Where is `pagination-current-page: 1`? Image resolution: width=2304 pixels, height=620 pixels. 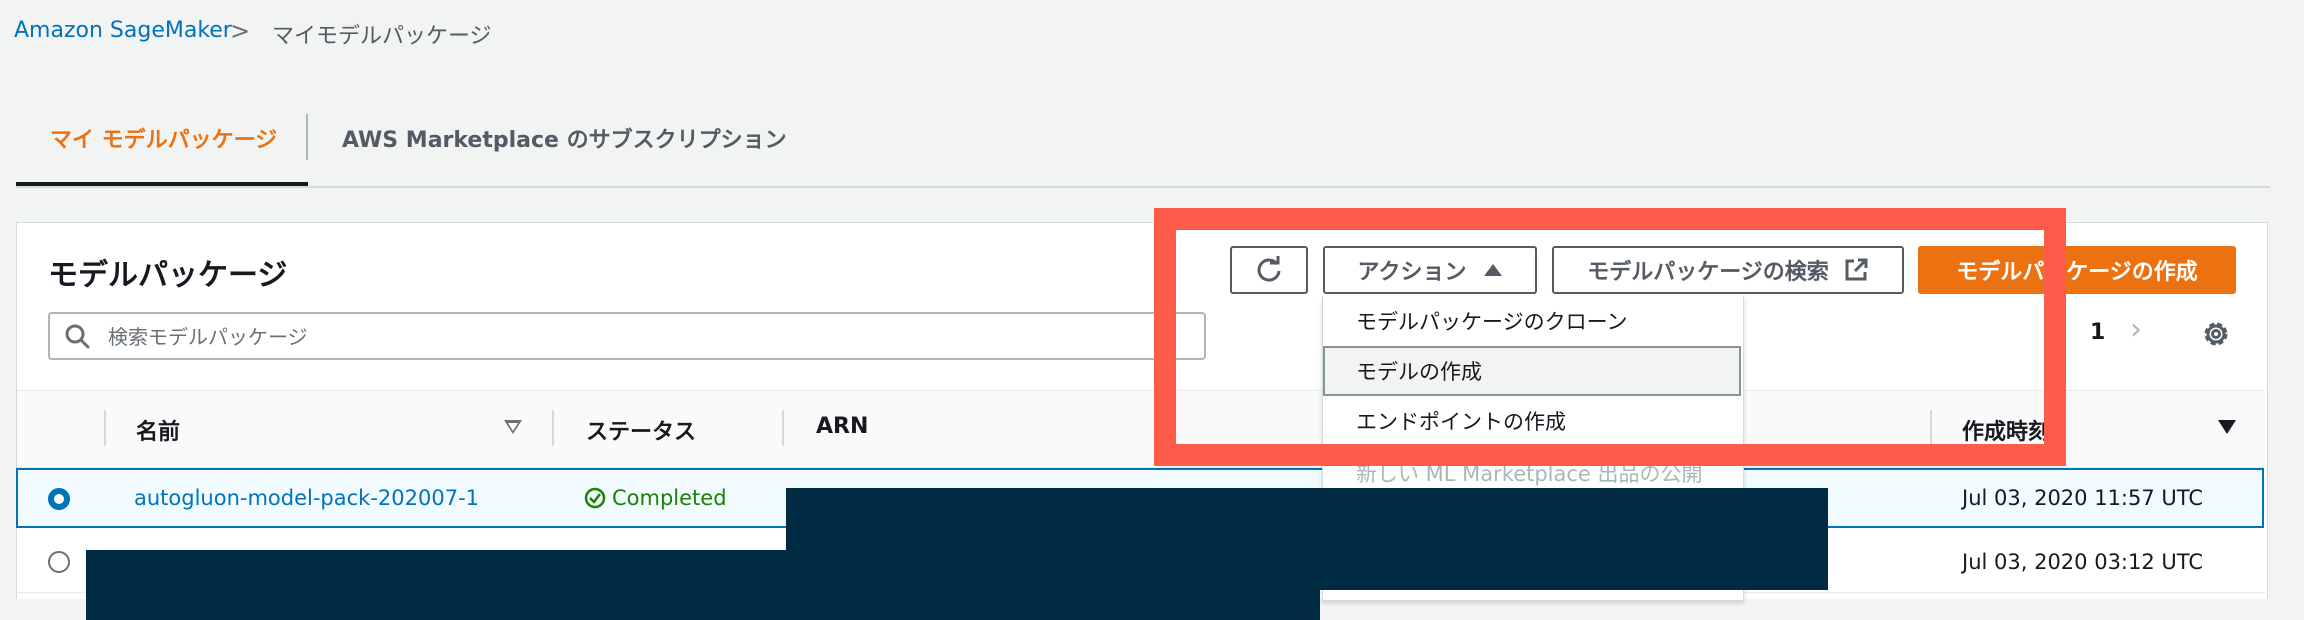
pagination-current-page: 1 is located at coordinates (2097, 332).